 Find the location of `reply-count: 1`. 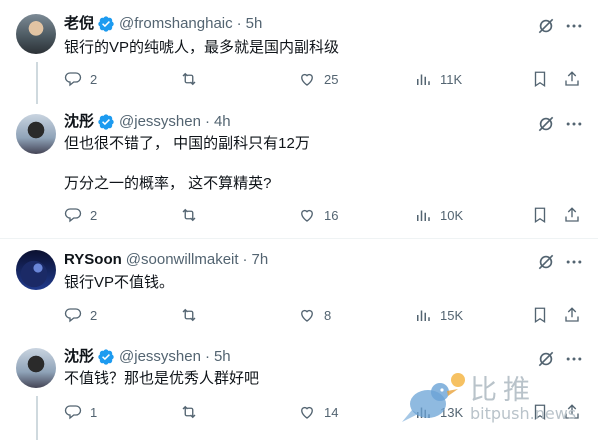

reply-count: 1 is located at coordinates (94, 412).